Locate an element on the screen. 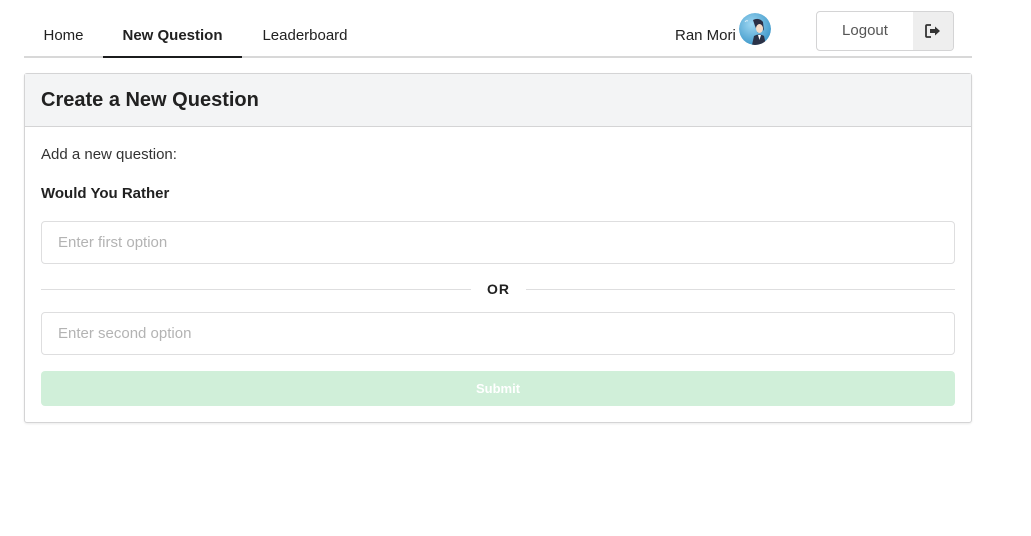 The image size is (1031, 536). user-name: Ran Mori is located at coordinates (705, 35).